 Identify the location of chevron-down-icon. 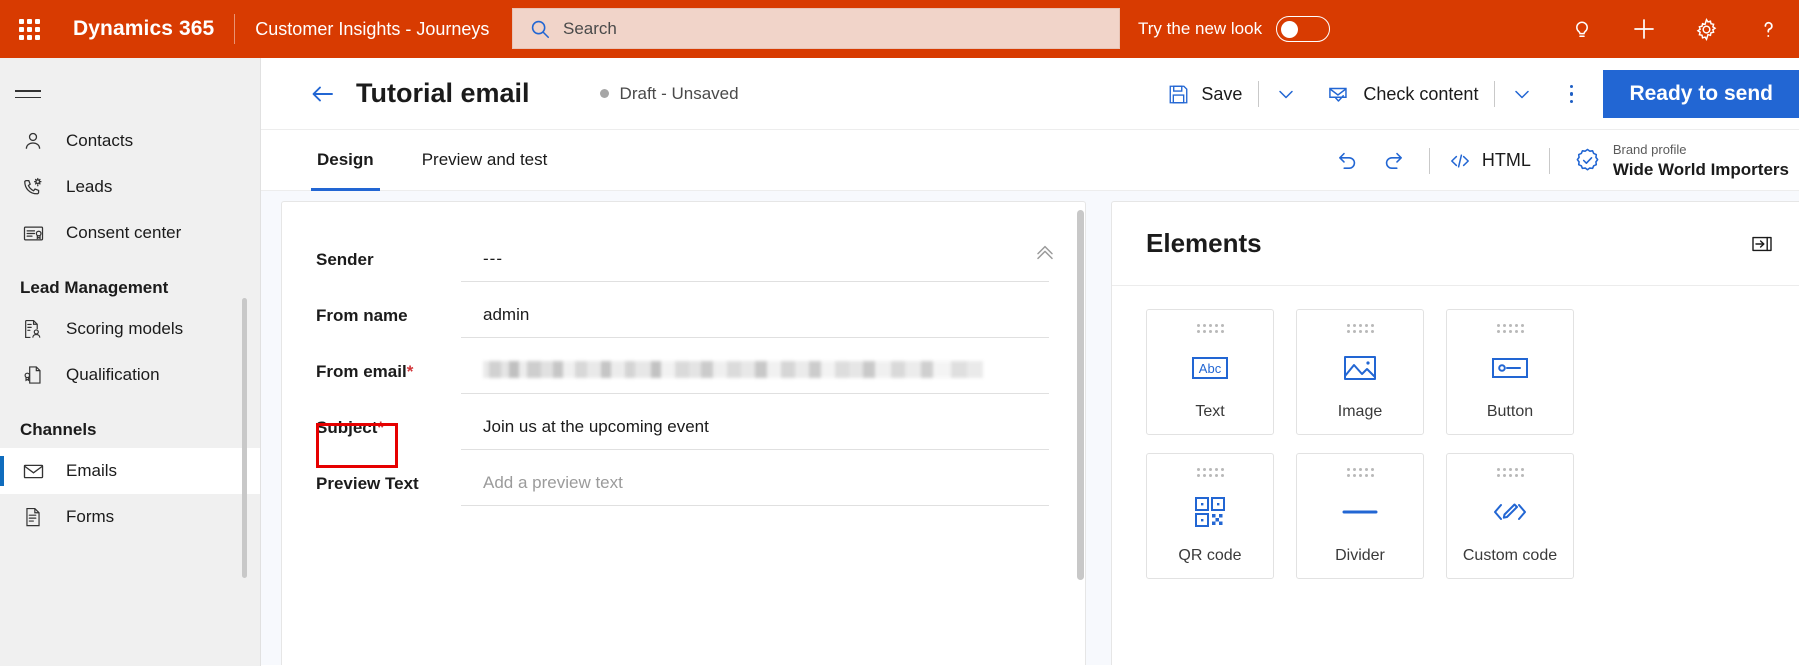
(1522, 94).